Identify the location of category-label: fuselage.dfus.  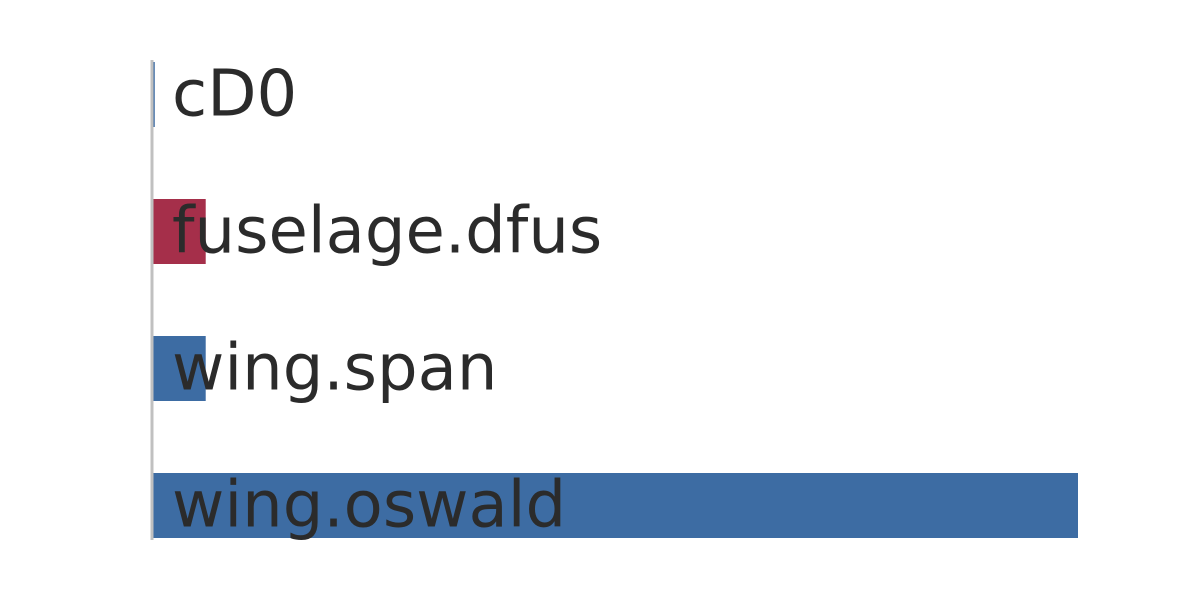
(387, 232).